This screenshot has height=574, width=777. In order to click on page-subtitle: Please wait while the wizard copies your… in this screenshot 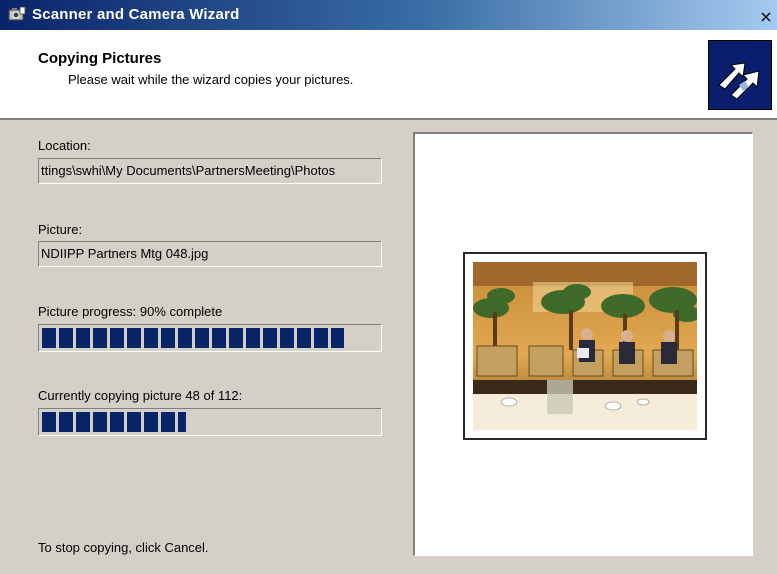, I will do `click(211, 79)`.